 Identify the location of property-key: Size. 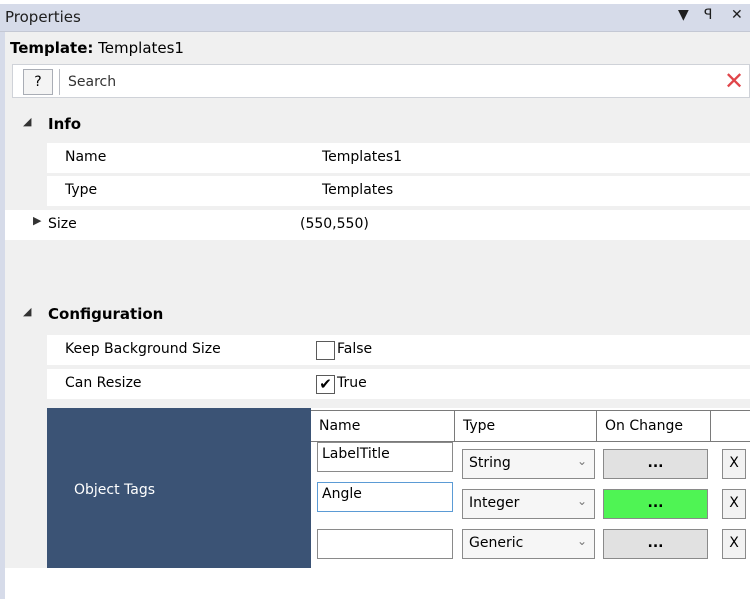
(62, 224).